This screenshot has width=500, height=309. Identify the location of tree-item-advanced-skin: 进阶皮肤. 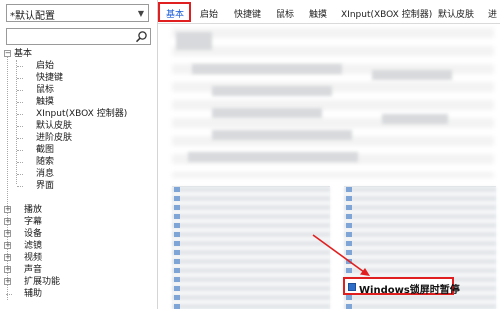
(54, 138).